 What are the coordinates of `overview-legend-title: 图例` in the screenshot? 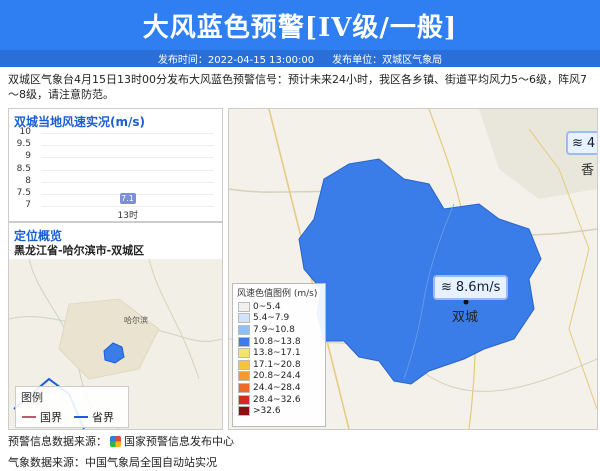 It's located at (32, 397).